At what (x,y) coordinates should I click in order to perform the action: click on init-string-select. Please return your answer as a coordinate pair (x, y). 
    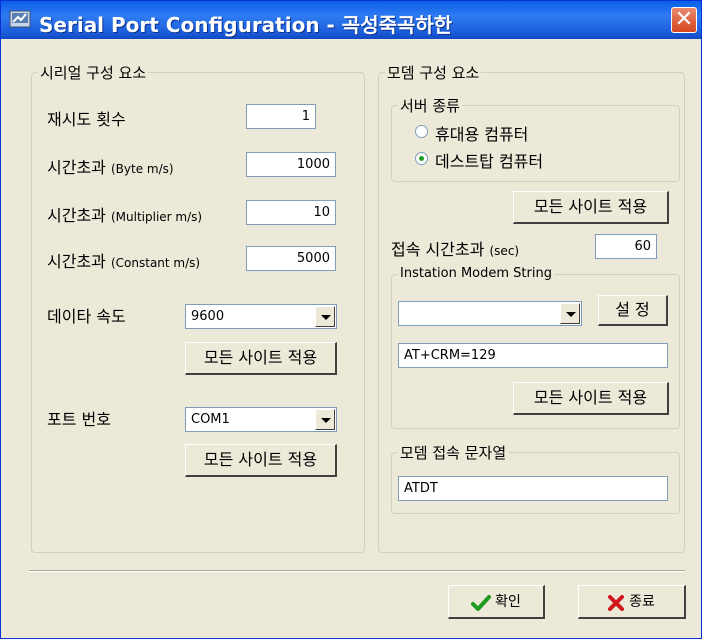
    Looking at the image, I should click on (490, 313).